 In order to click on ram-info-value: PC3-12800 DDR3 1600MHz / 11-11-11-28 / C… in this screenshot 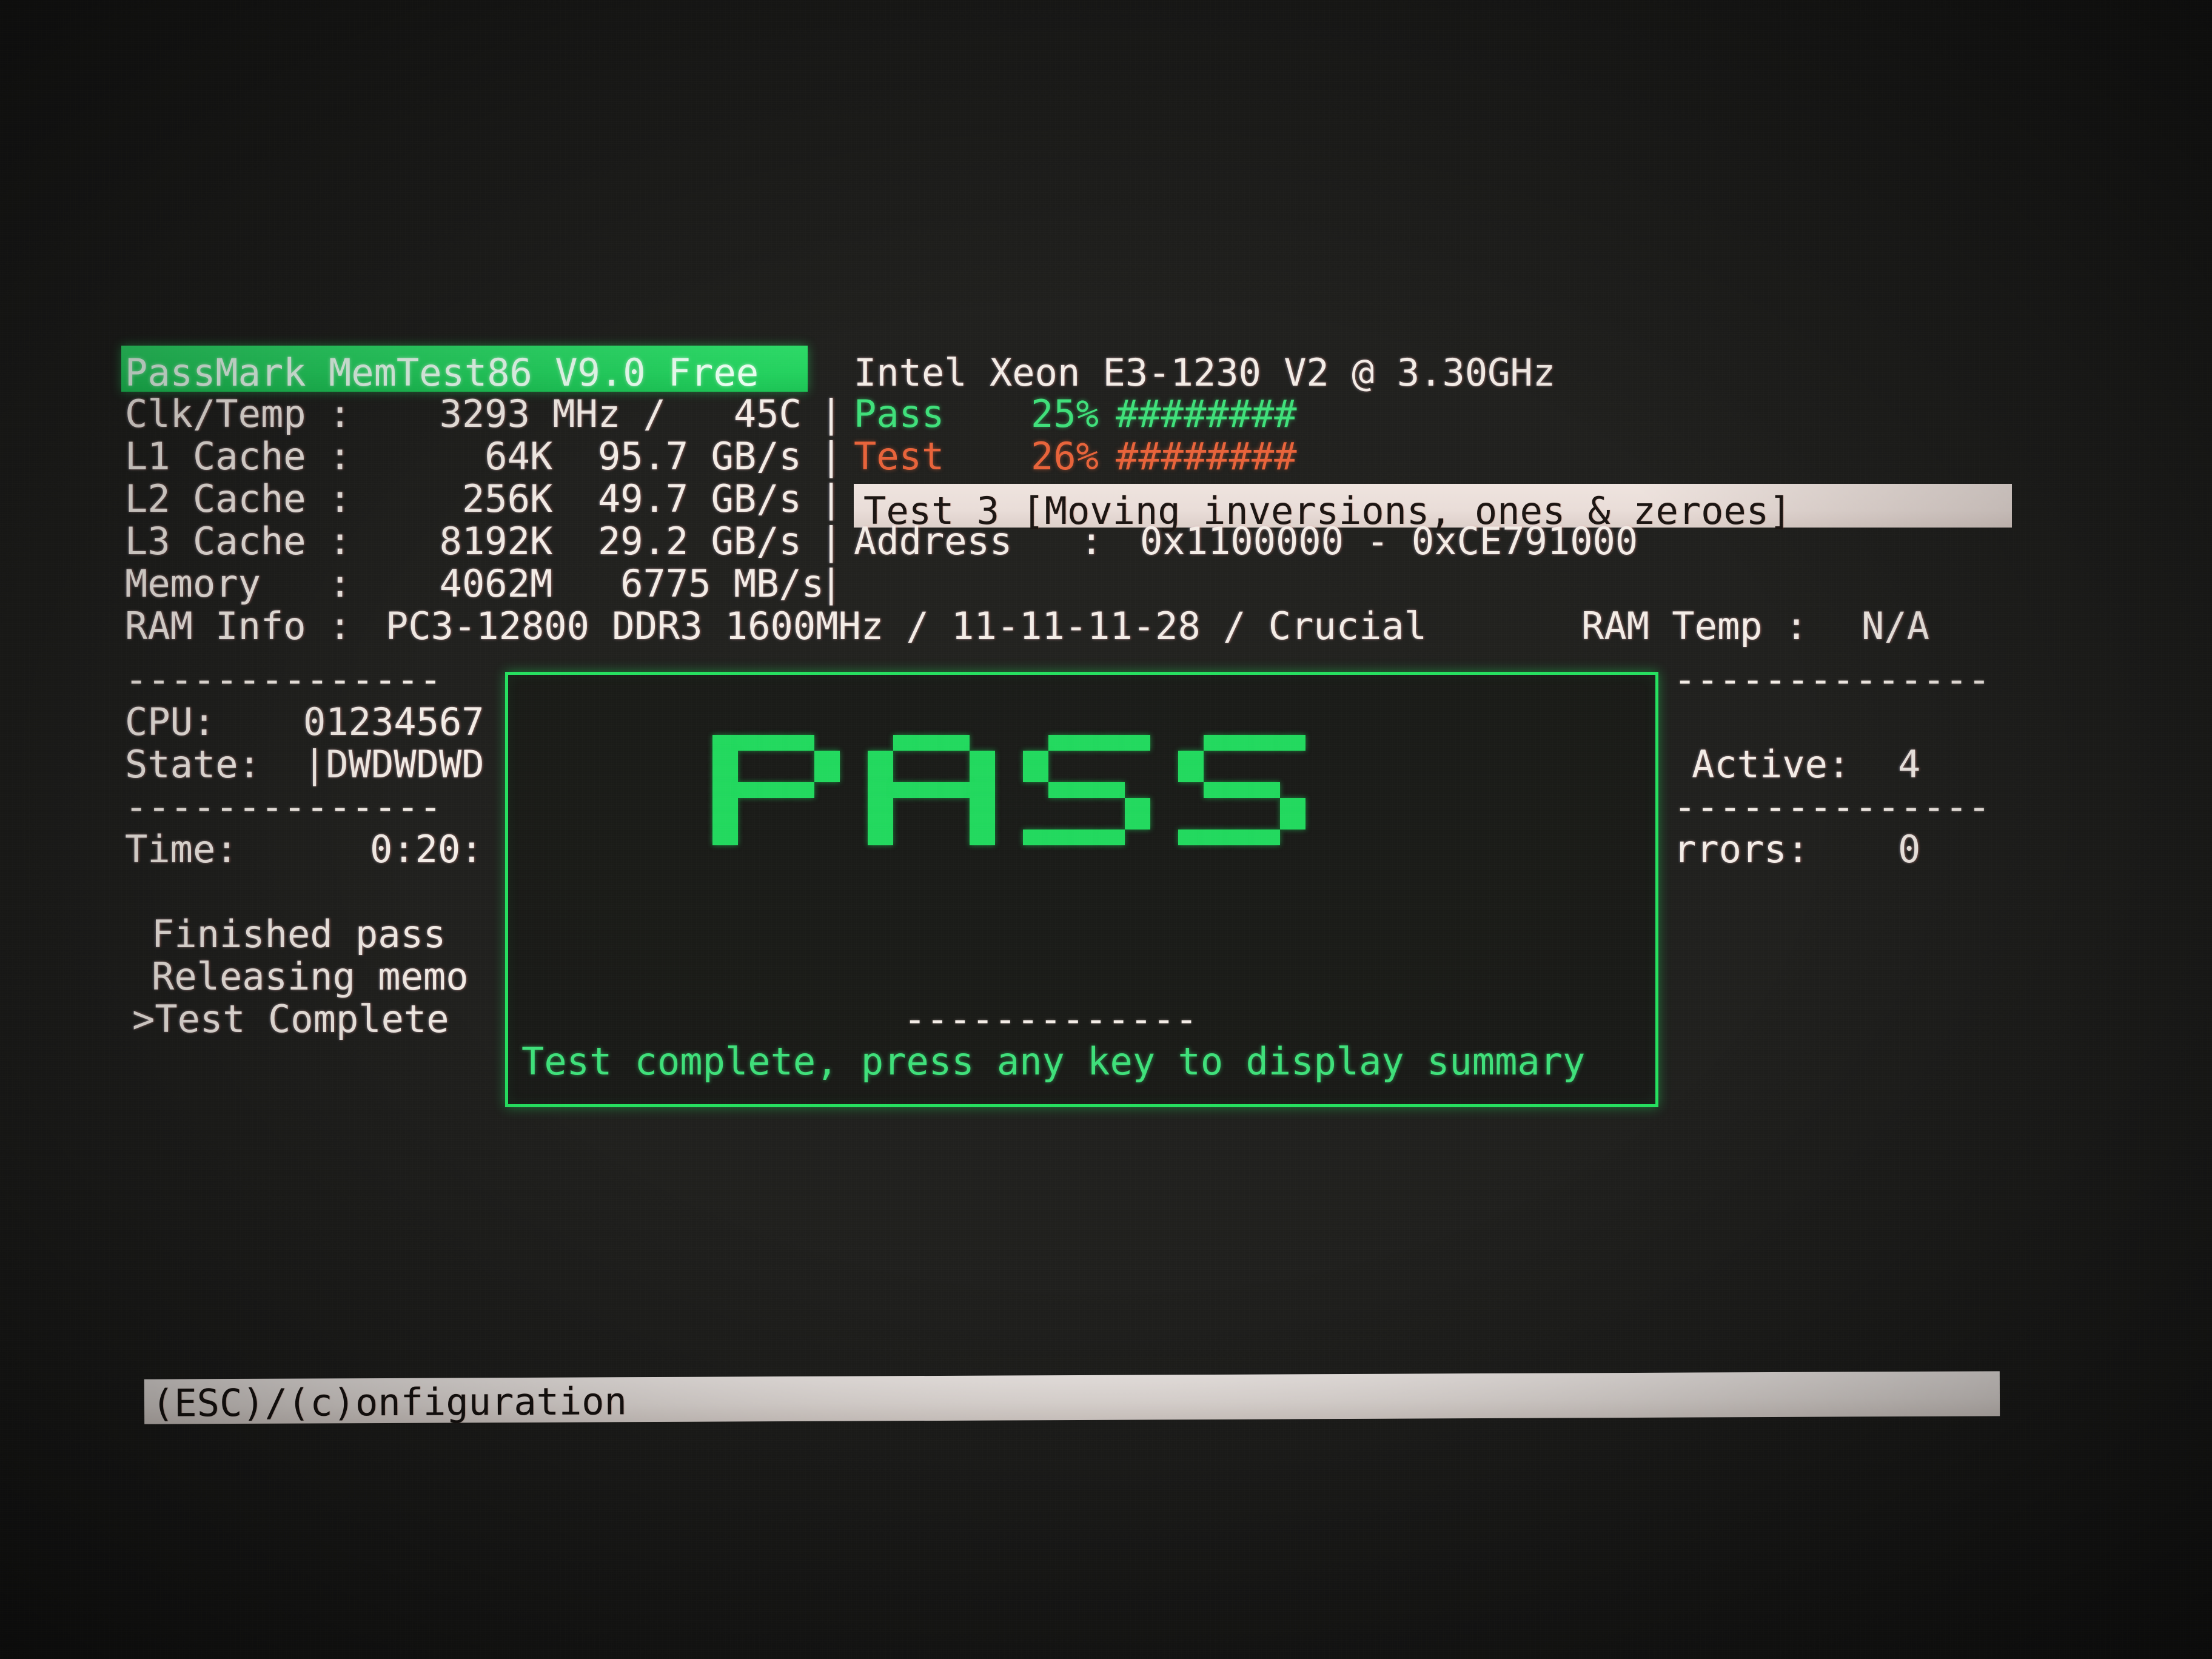, I will do `click(906, 626)`.